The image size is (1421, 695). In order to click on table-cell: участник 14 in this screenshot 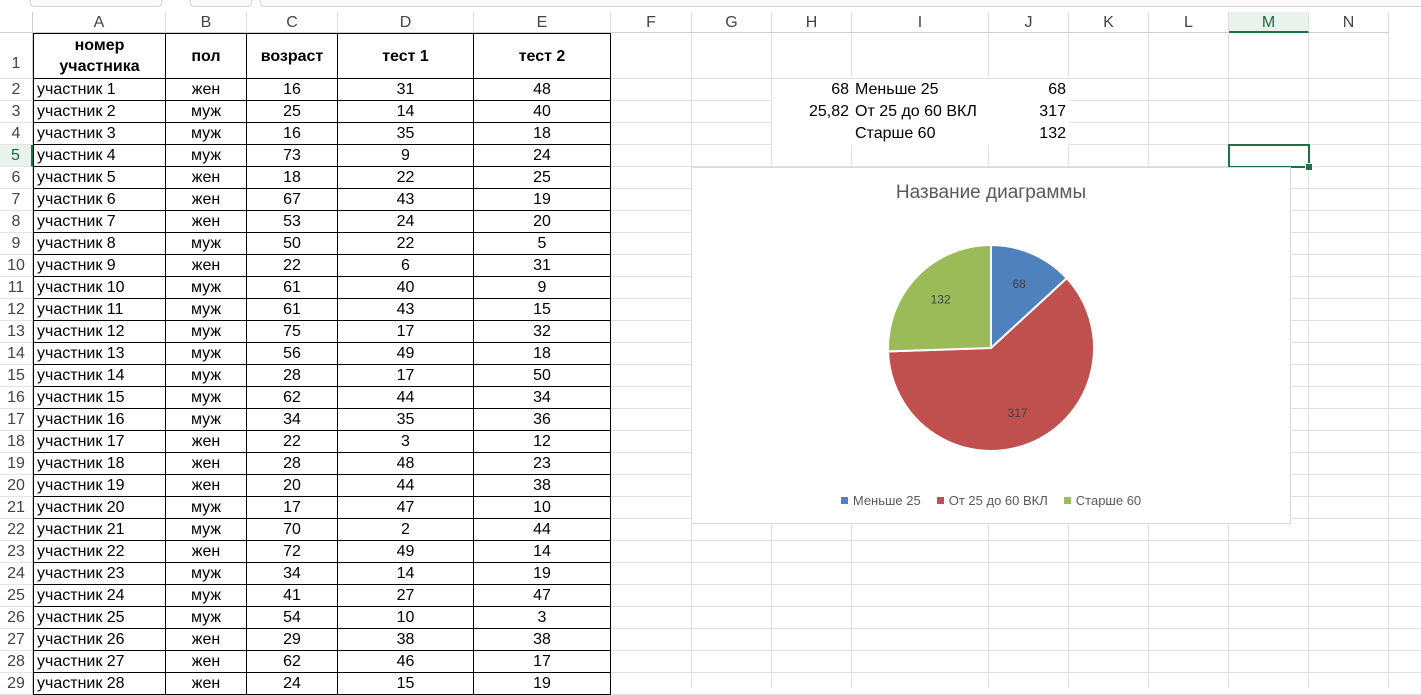, I will do `click(99, 376)`.